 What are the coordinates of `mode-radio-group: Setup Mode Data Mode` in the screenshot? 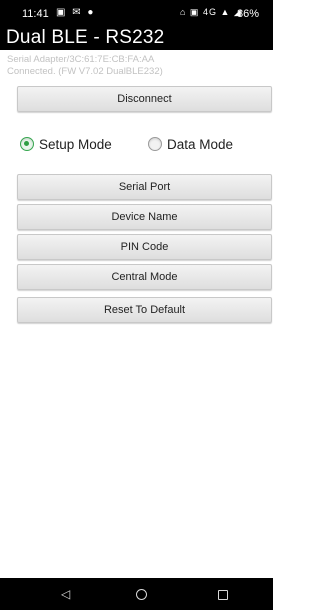 It's located at (136, 144).